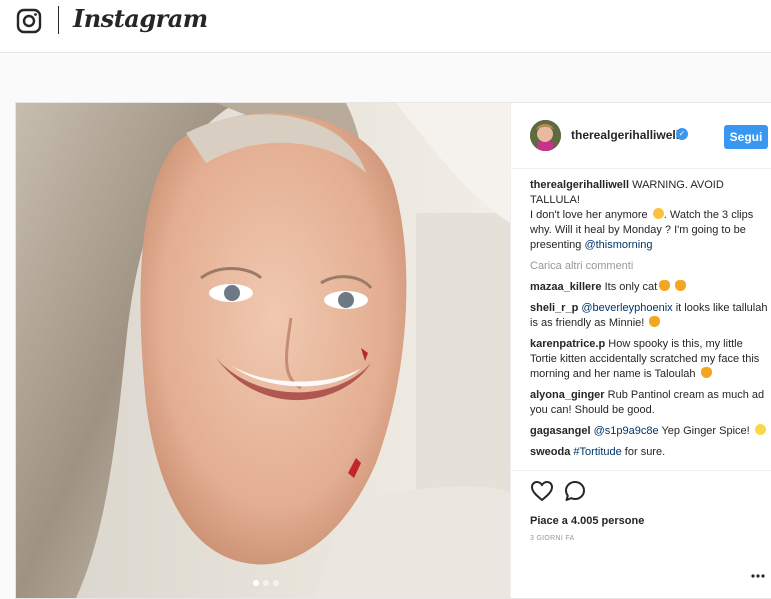 This screenshot has width=771, height=599. What do you see at coordinates (650, 266) in the screenshot?
I see `load-more-comments-link: Carica altri commenti` at bounding box center [650, 266].